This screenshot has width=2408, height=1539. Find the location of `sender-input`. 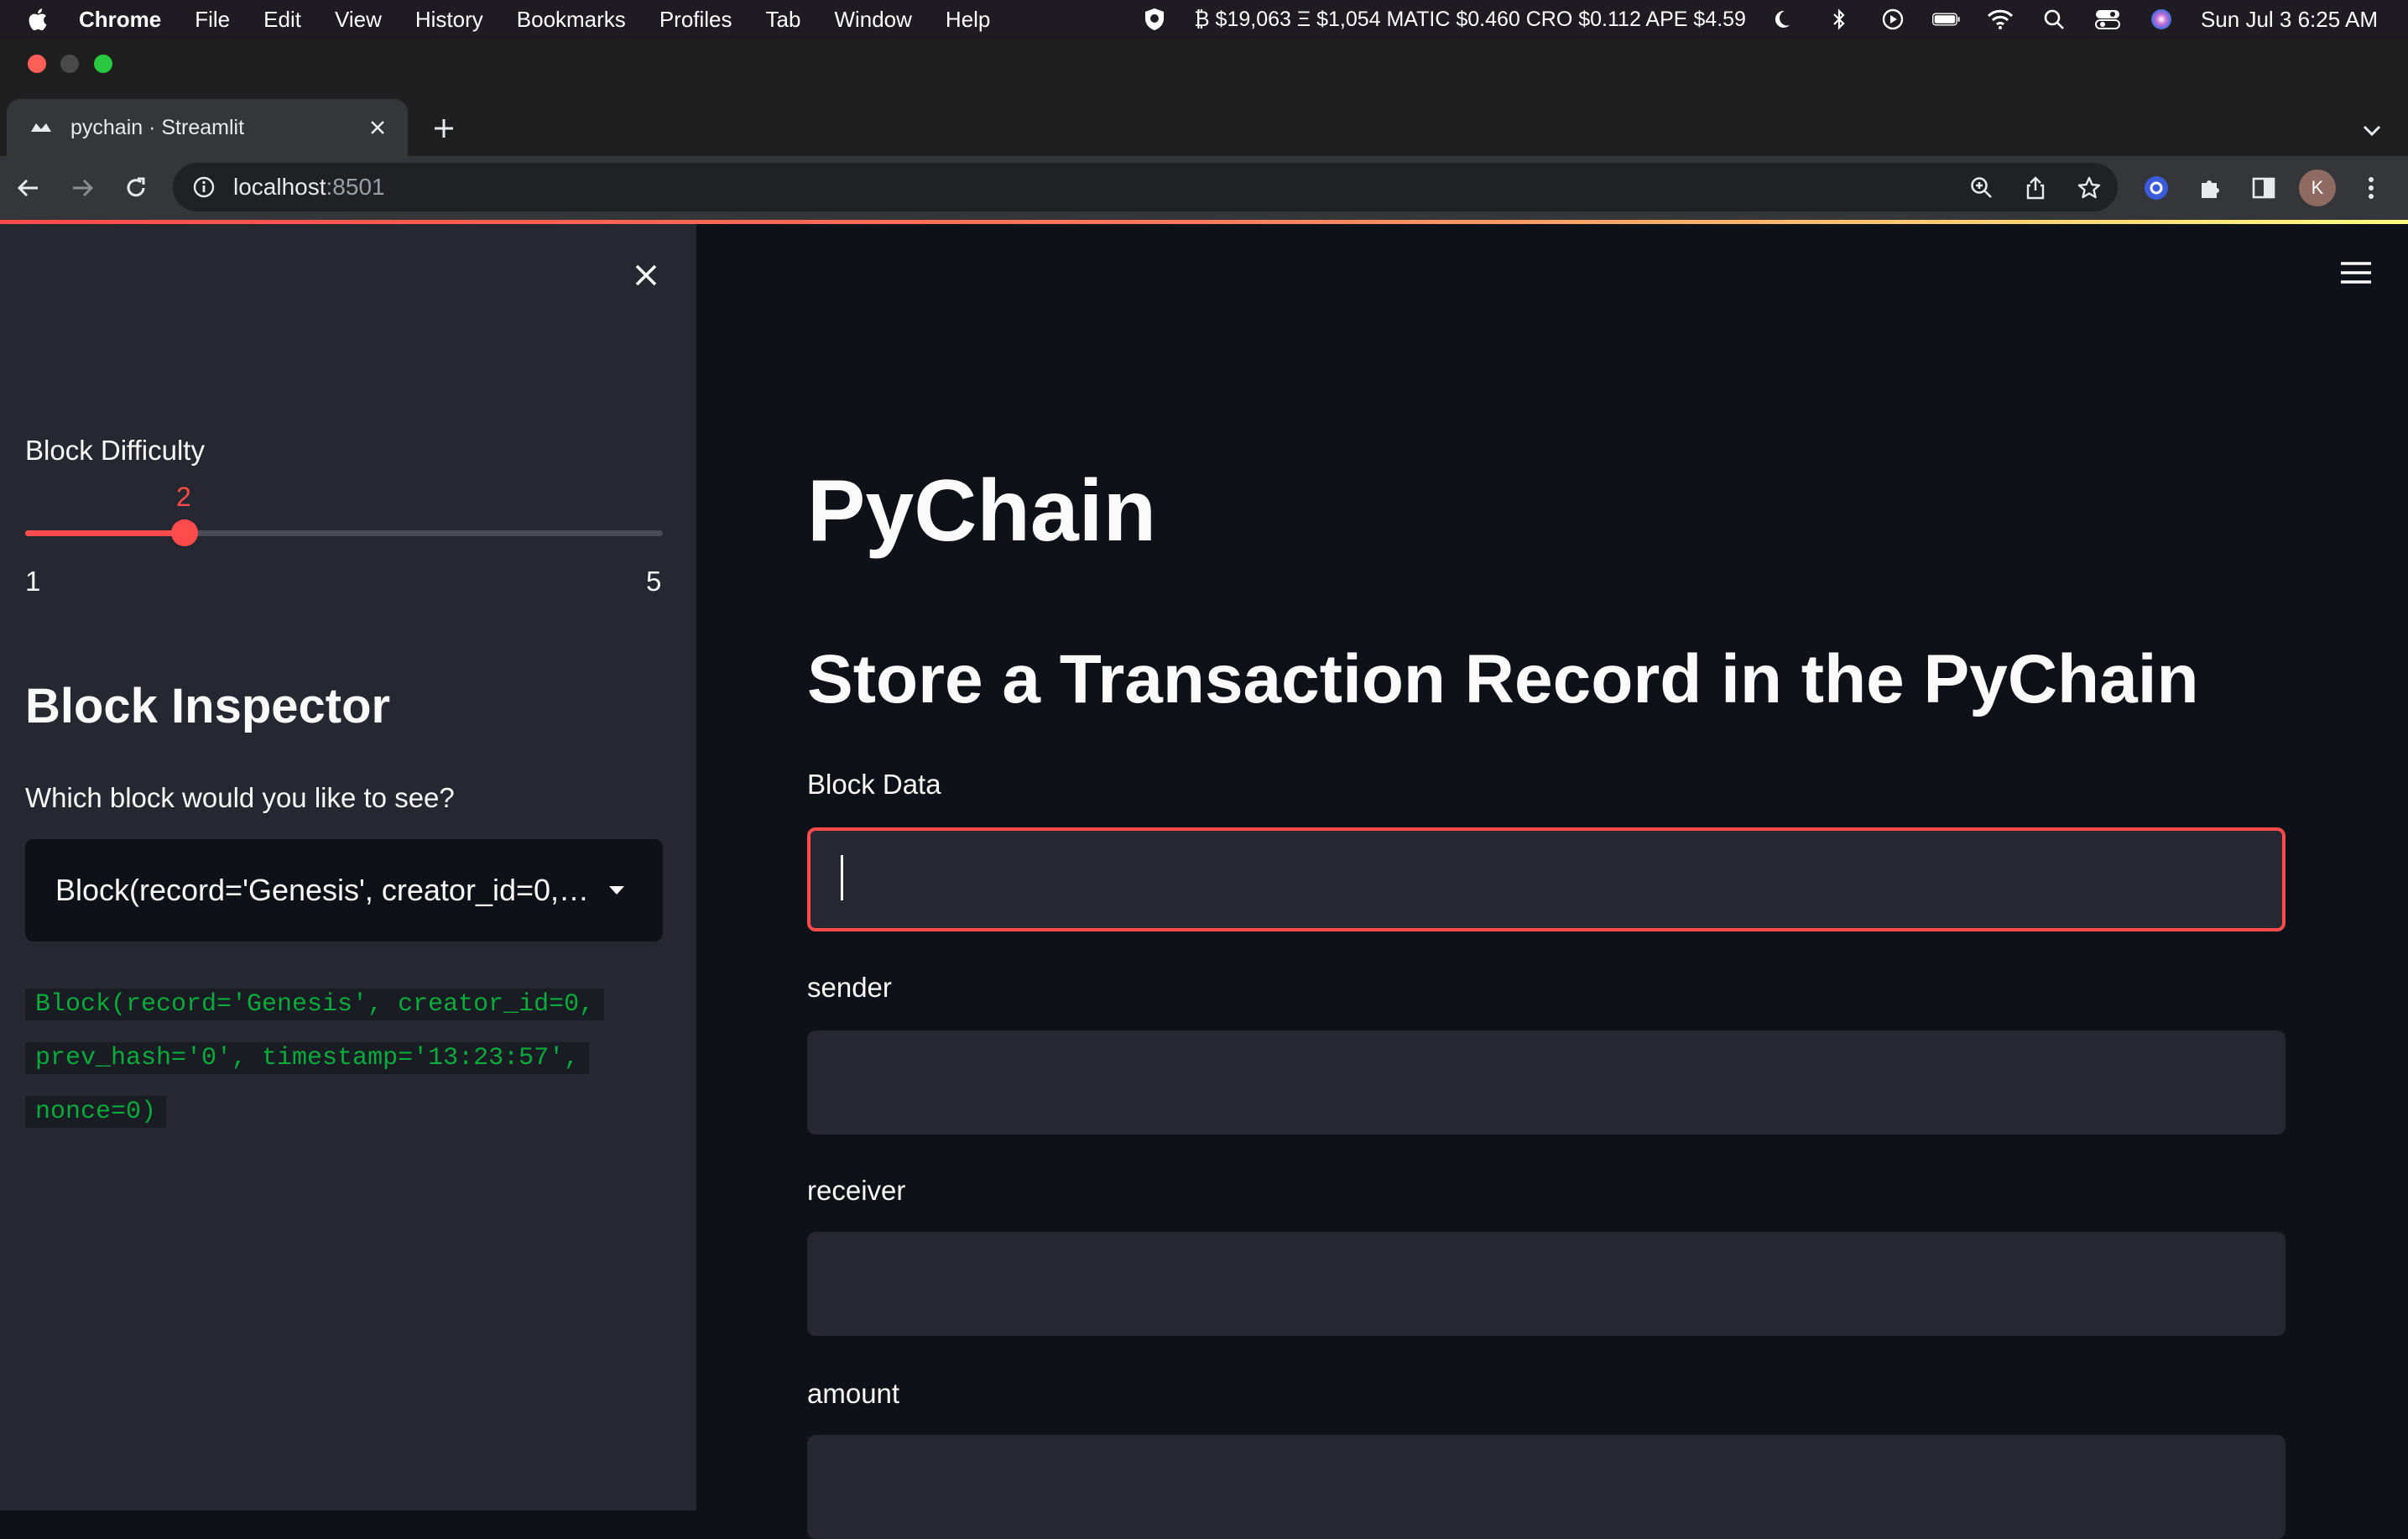

sender-input is located at coordinates (1546, 1082).